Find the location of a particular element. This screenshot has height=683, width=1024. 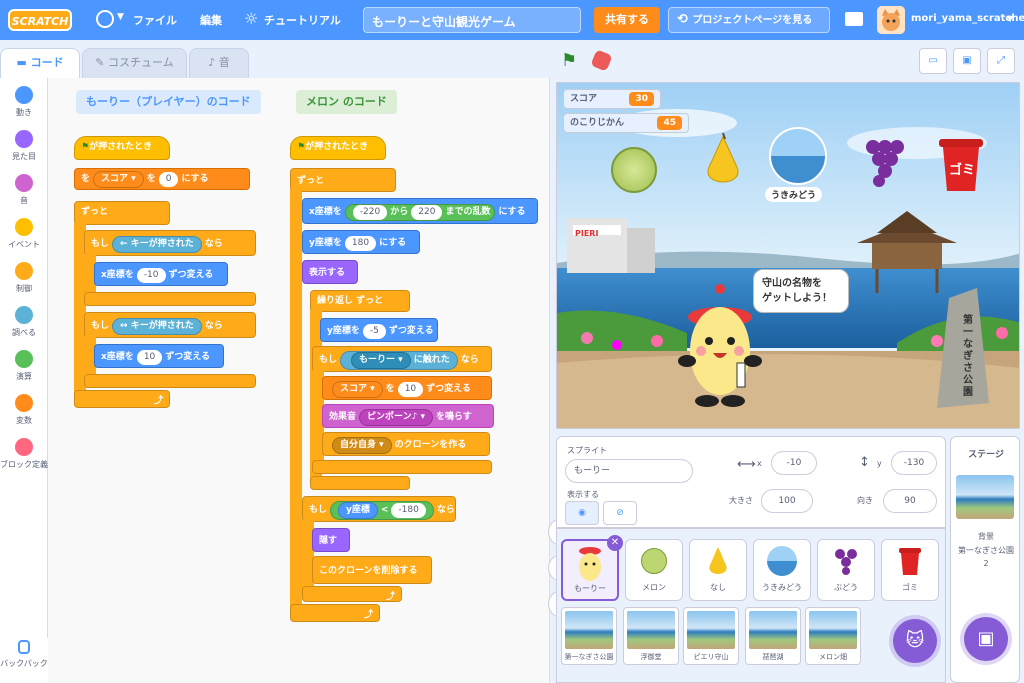

category-6: 調べる is located at coordinates (24, 322).